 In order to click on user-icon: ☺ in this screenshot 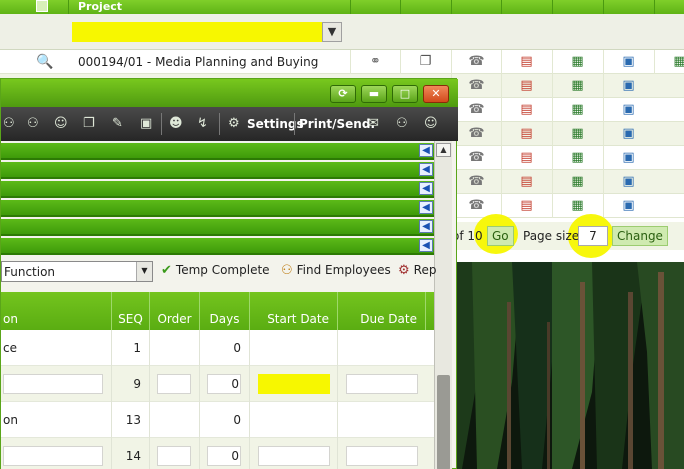, I will do `click(431, 123)`.